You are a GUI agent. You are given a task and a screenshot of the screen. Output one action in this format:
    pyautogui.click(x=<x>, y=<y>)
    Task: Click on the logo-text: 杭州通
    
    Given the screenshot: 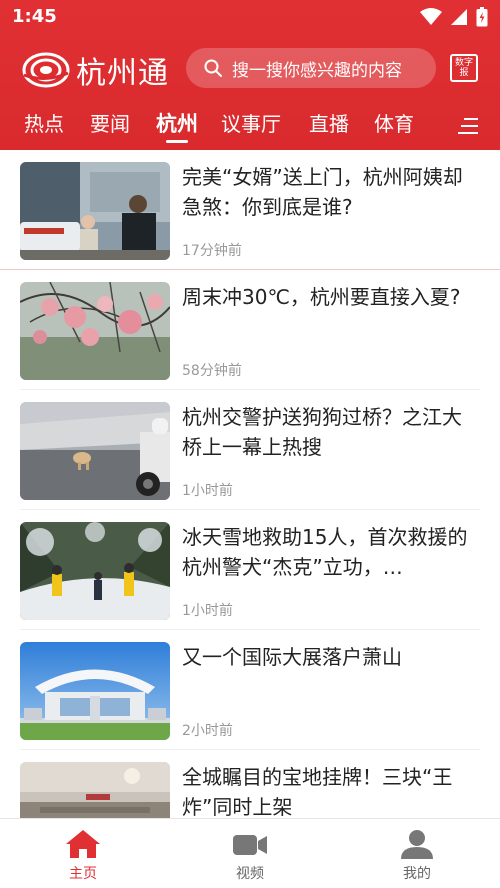 What is the action you would take?
    pyautogui.click(x=122, y=73)
    